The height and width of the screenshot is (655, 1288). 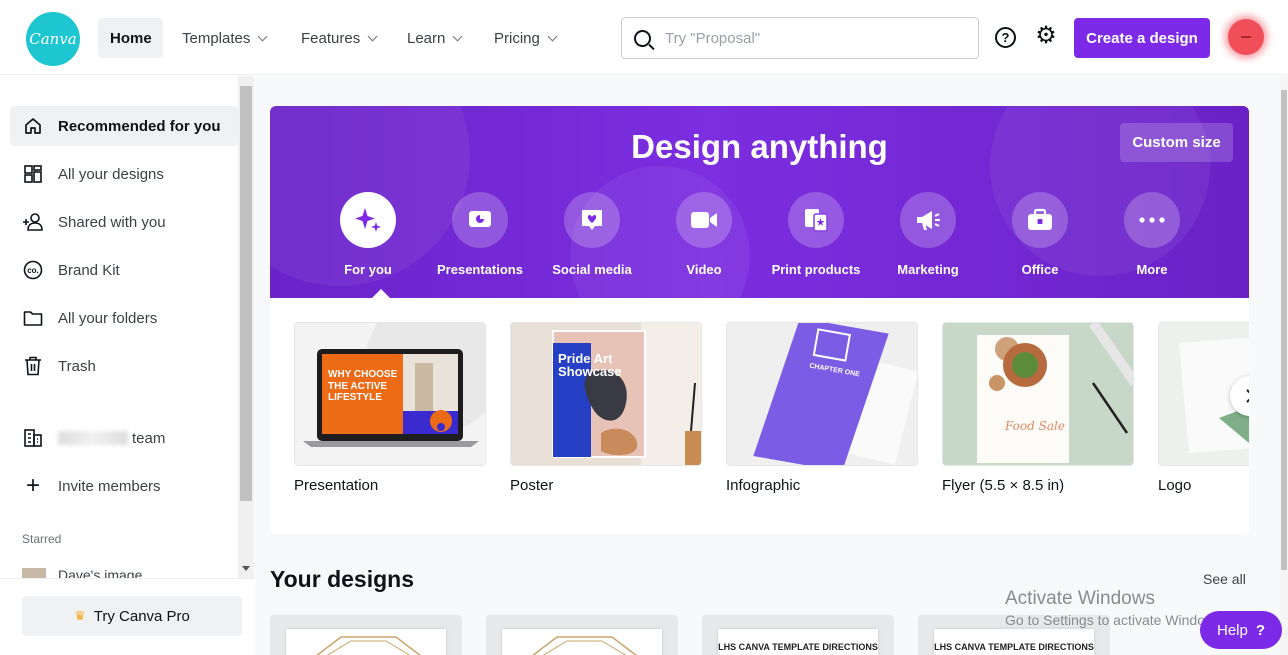 What do you see at coordinates (124, 270) in the screenshot?
I see `sidebar-item-brand-kit: co. Brand Kit` at bounding box center [124, 270].